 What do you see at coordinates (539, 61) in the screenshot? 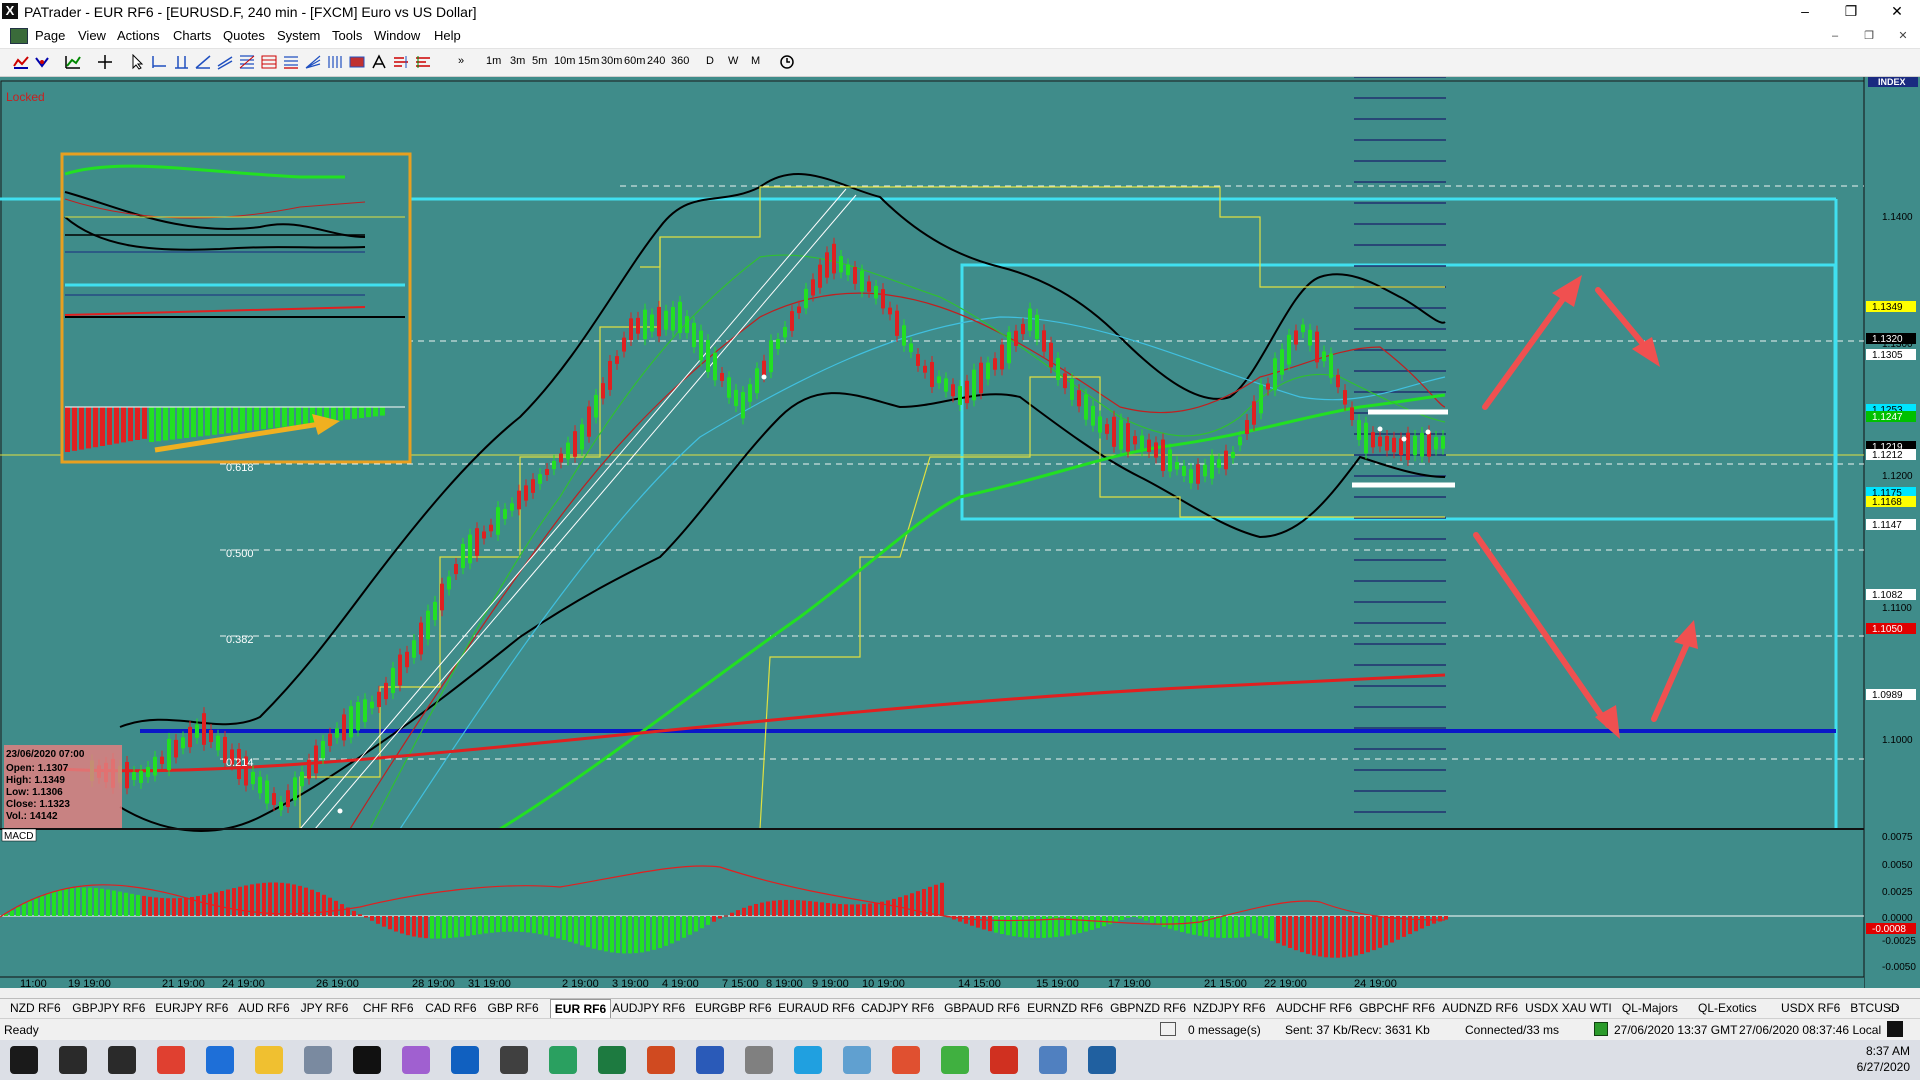
I see `timeframe-5m: 5m` at bounding box center [539, 61].